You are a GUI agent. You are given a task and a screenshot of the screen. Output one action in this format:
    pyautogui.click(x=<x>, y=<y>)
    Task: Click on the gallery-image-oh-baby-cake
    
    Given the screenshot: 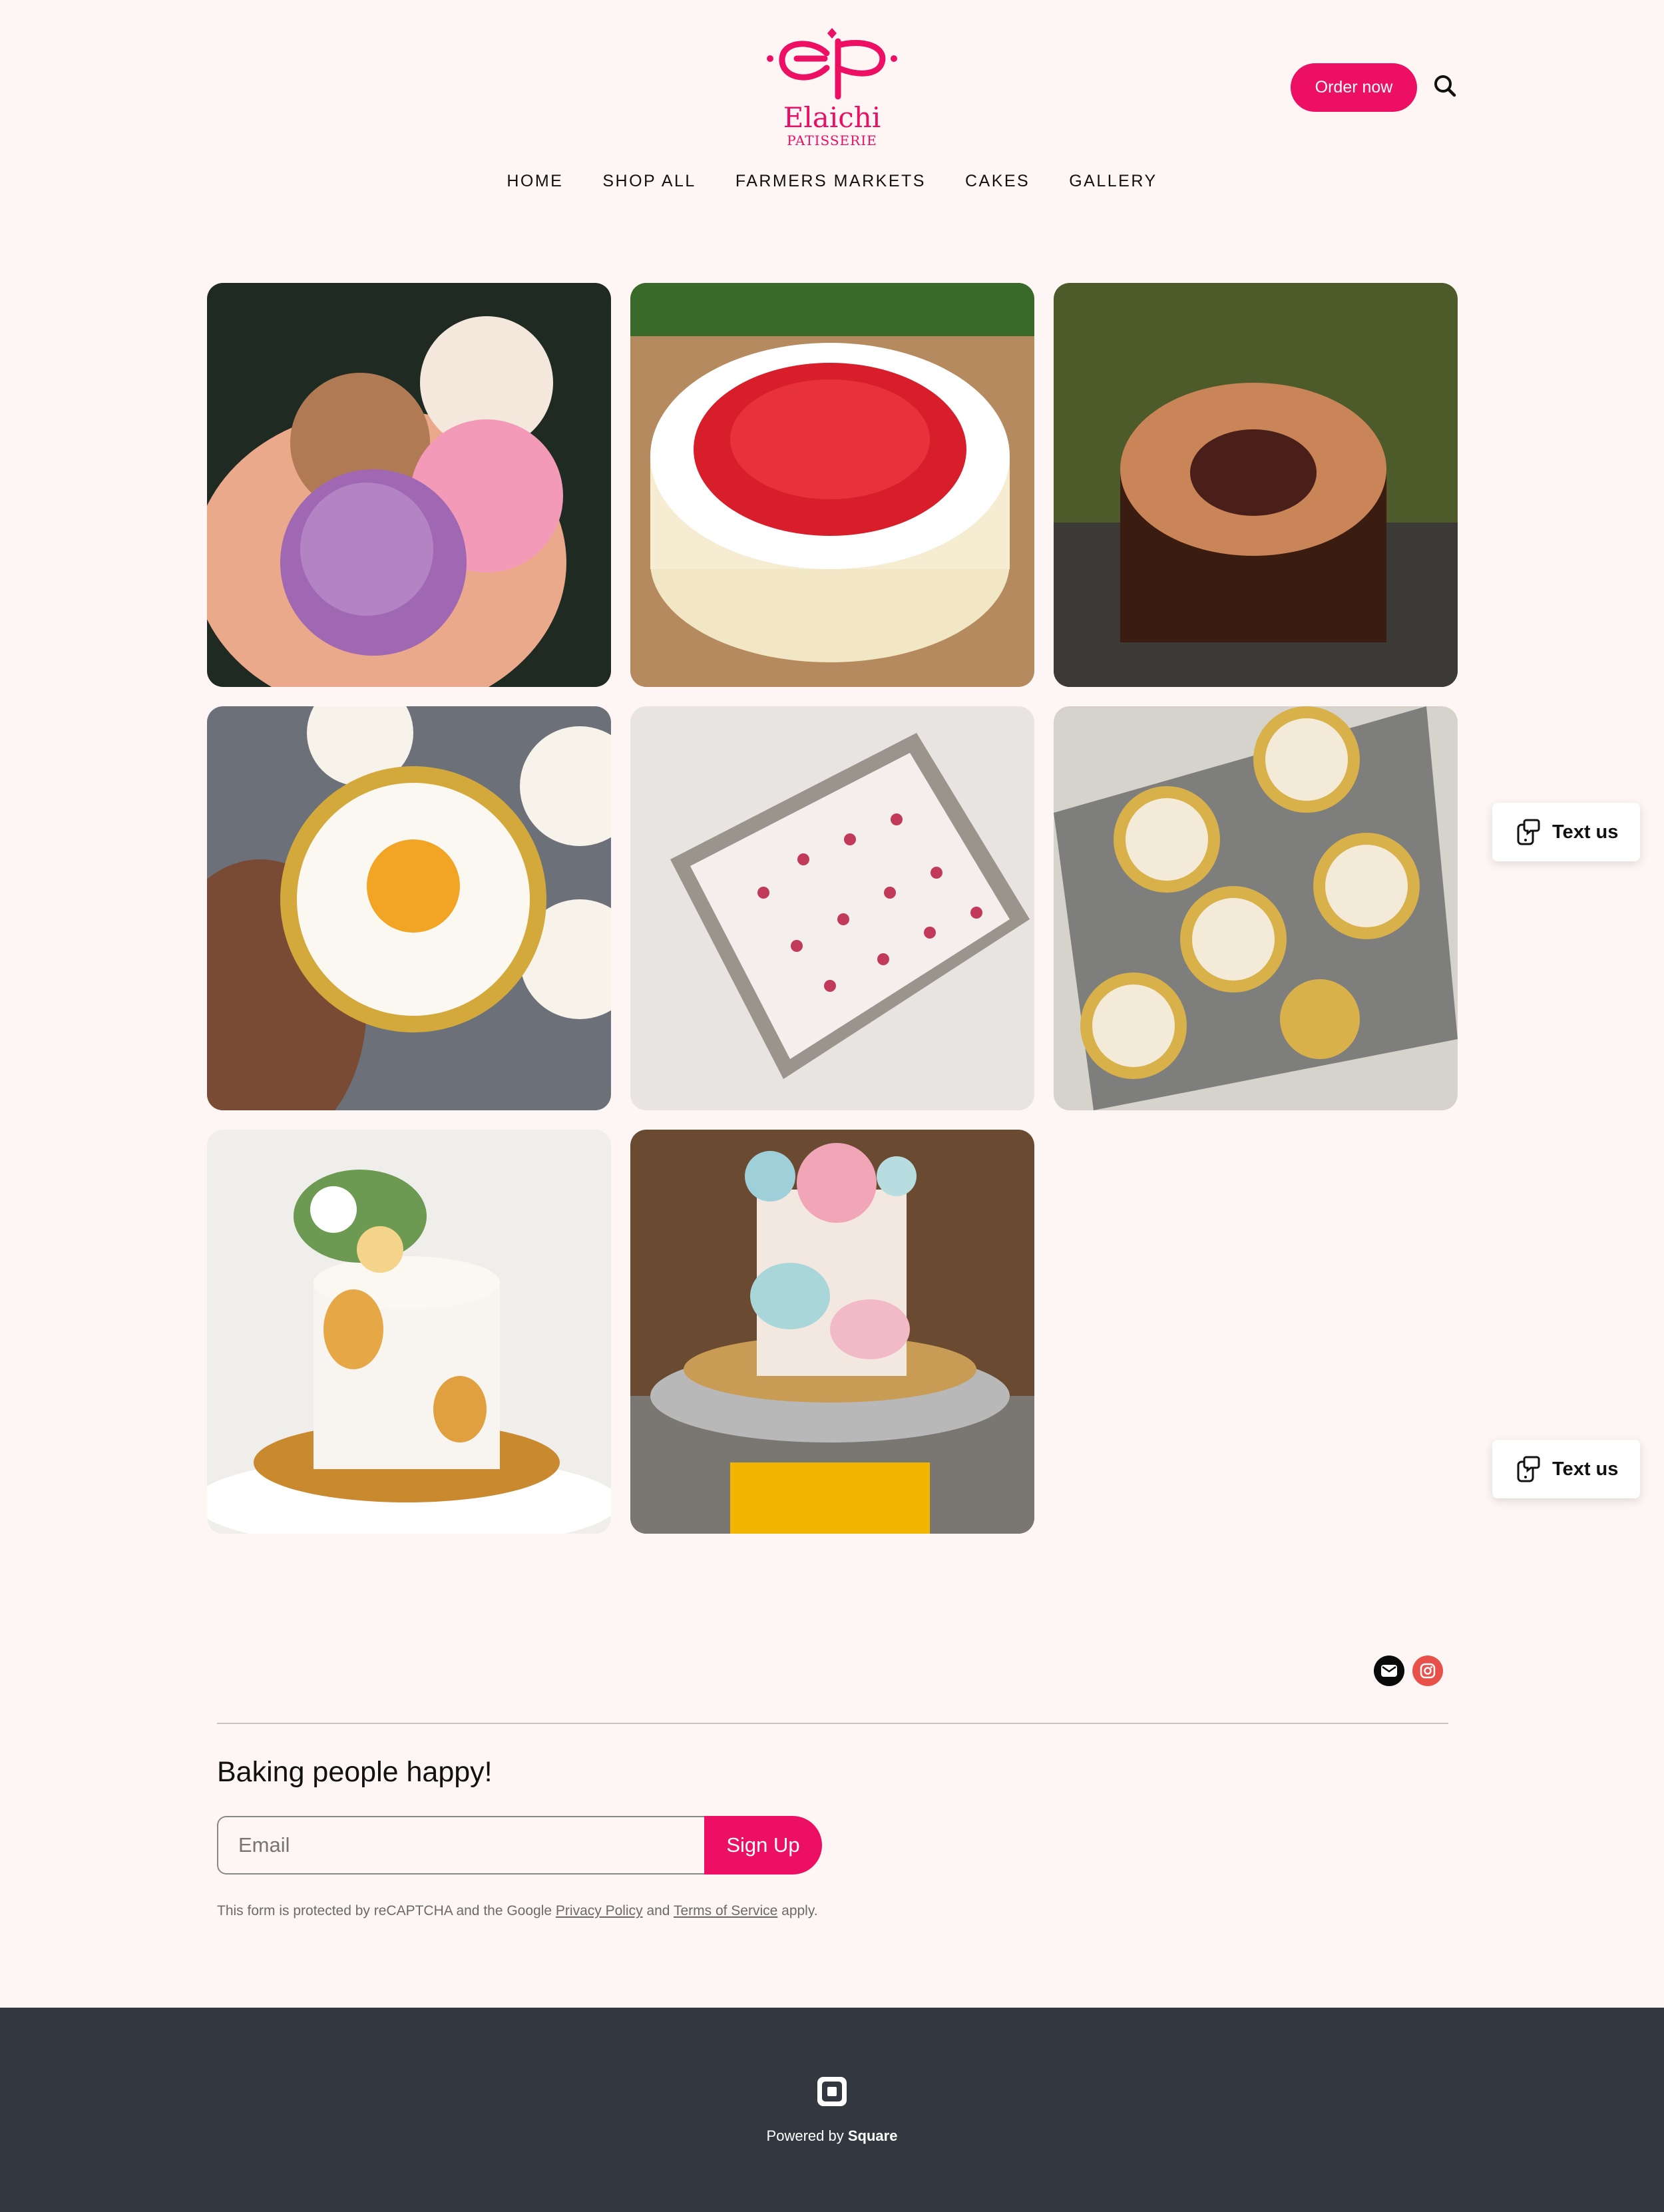 What is the action you would take?
    pyautogui.click(x=832, y=1332)
    